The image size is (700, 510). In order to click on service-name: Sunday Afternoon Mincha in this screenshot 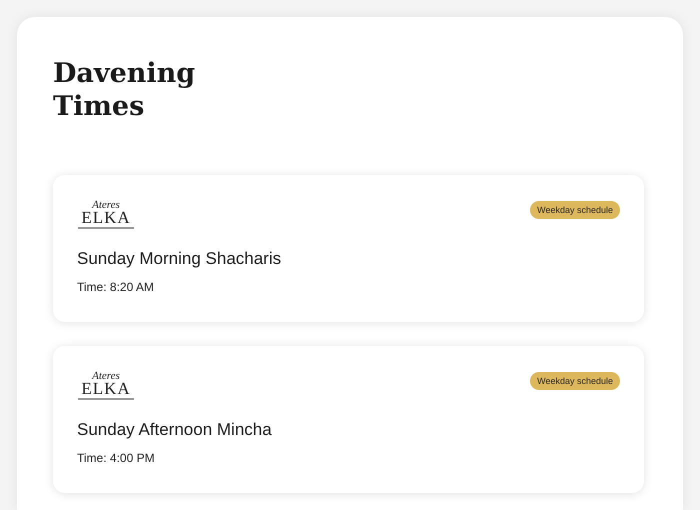, I will do `click(175, 430)`.